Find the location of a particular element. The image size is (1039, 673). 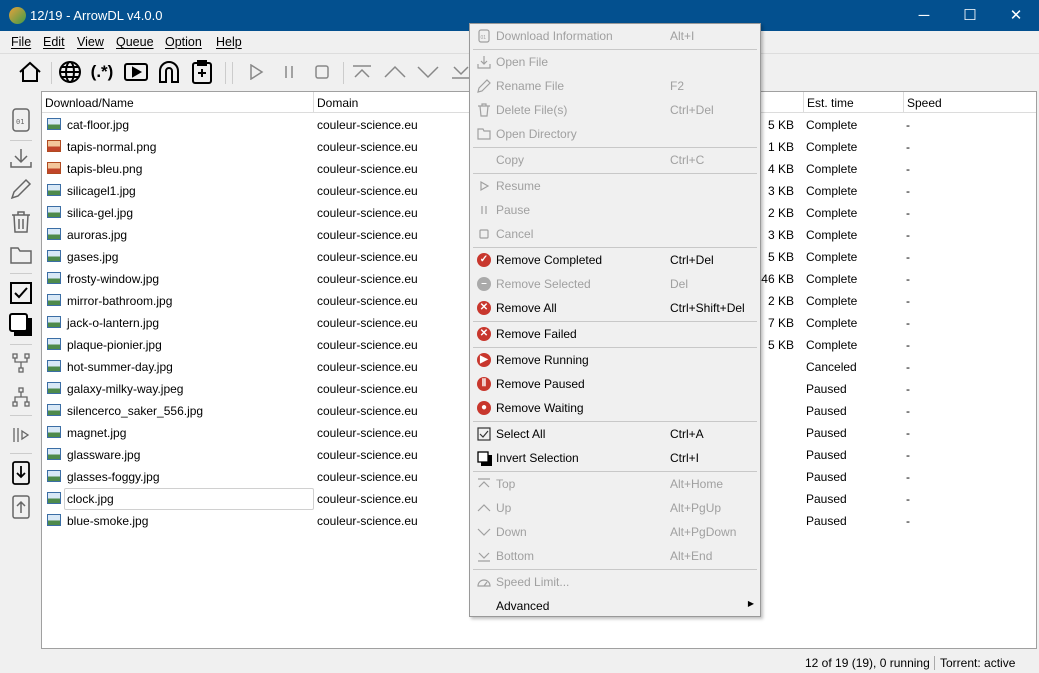

menu-item-invert-selection: Invert Selection Ctrl+I is located at coordinates (615, 458).